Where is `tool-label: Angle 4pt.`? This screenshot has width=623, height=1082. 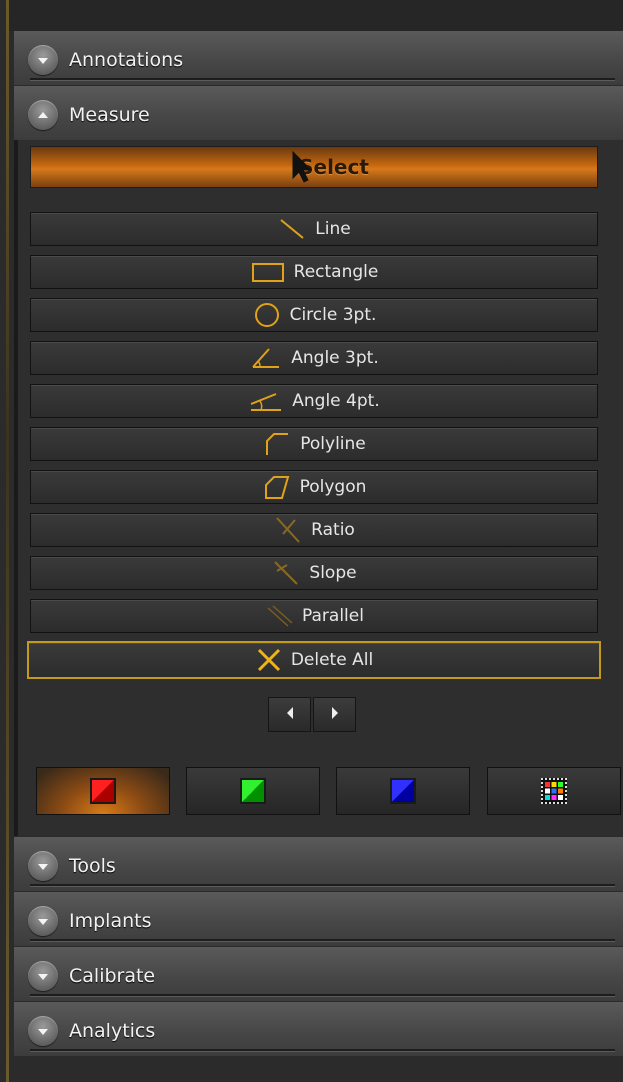 tool-label: Angle 4pt. is located at coordinates (336, 401).